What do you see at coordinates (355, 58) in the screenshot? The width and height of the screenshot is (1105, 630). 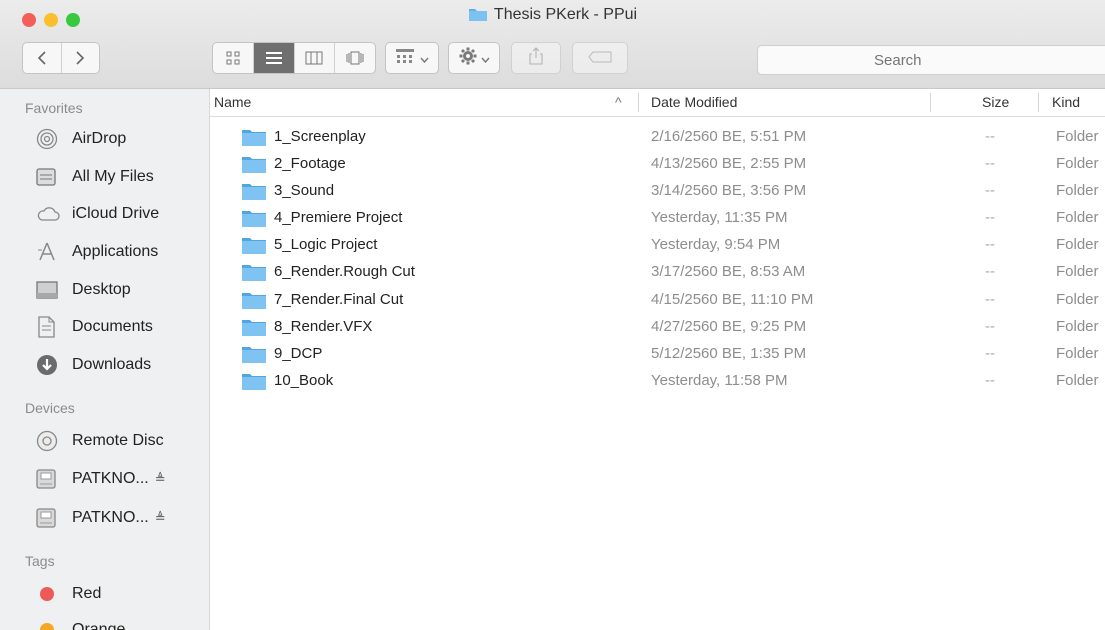 I see `coverflow-view-icon` at bounding box center [355, 58].